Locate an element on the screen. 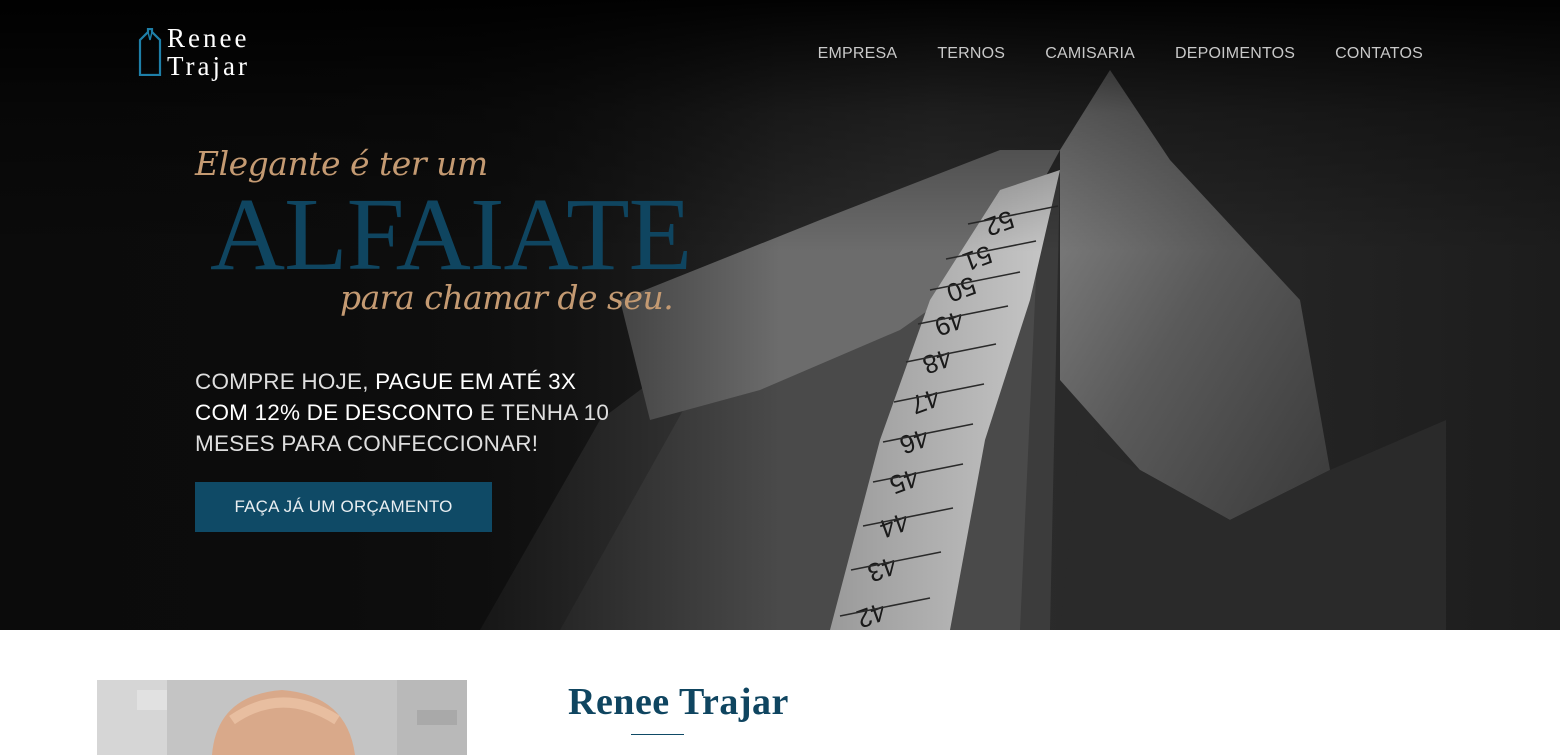 The width and height of the screenshot is (1560, 755). nav-item-ternos: TERNOS is located at coordinates (971, 54).